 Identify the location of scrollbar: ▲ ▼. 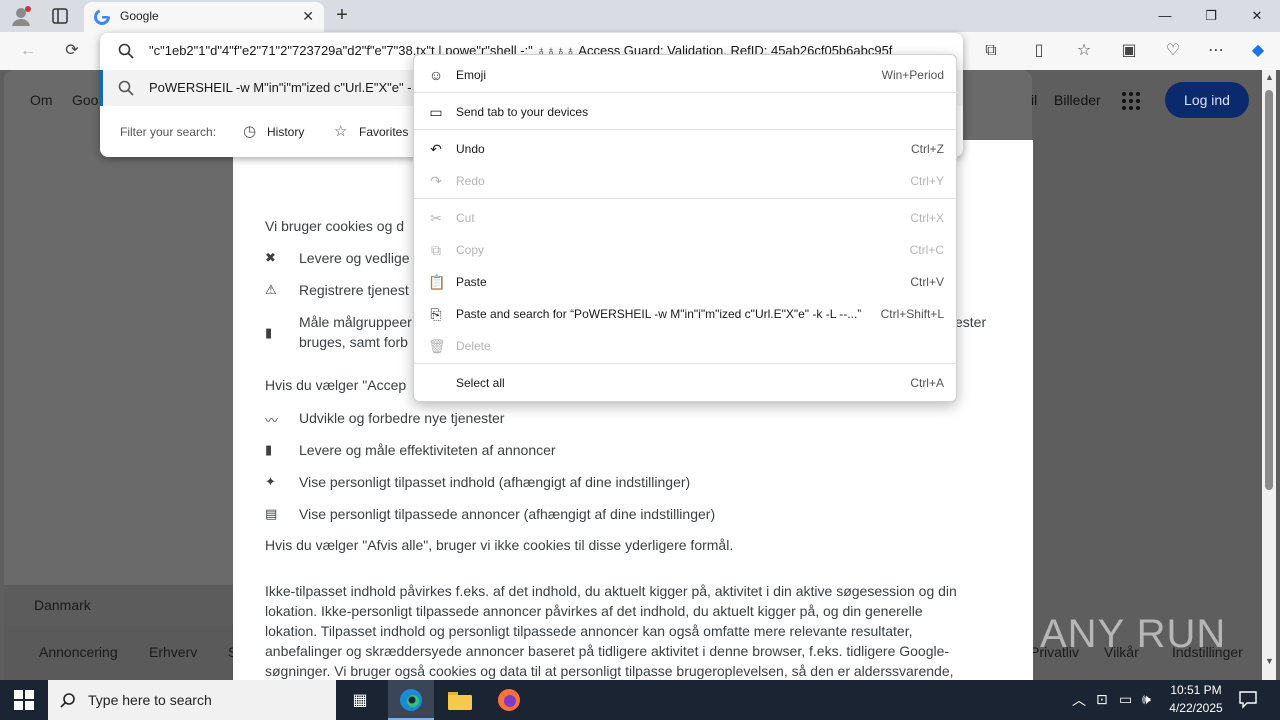
(1269, 375).